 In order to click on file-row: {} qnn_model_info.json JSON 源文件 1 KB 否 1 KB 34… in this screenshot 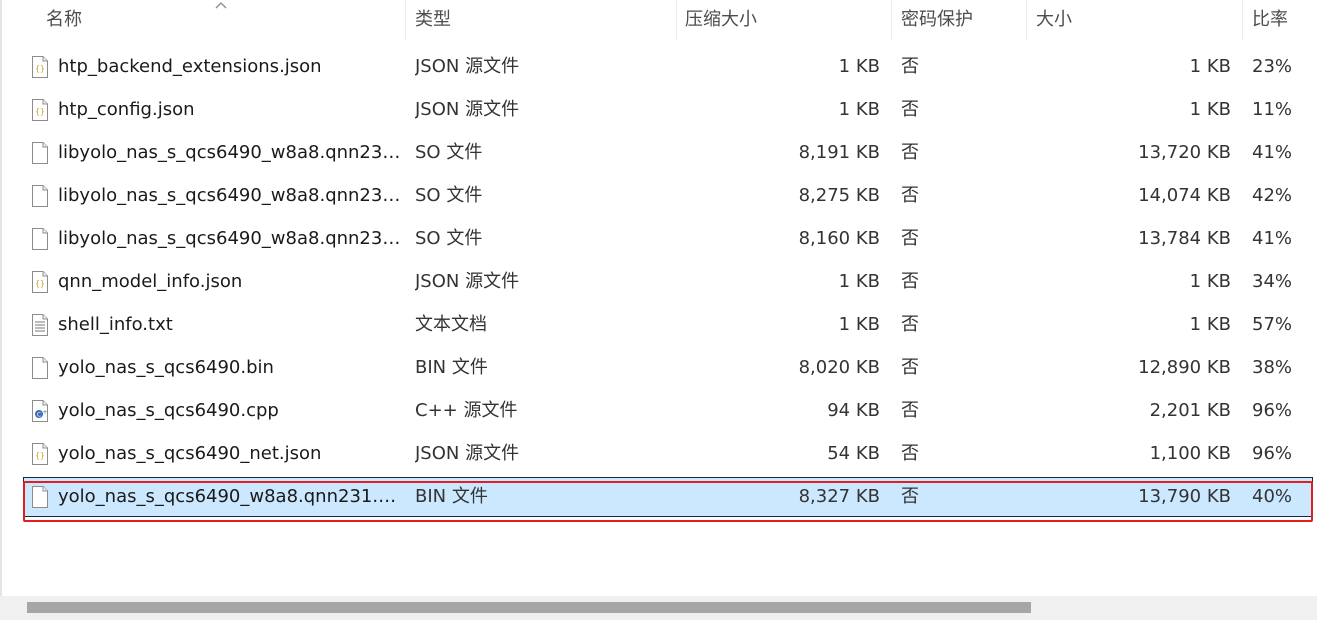, I will do `click(669, 282)`.